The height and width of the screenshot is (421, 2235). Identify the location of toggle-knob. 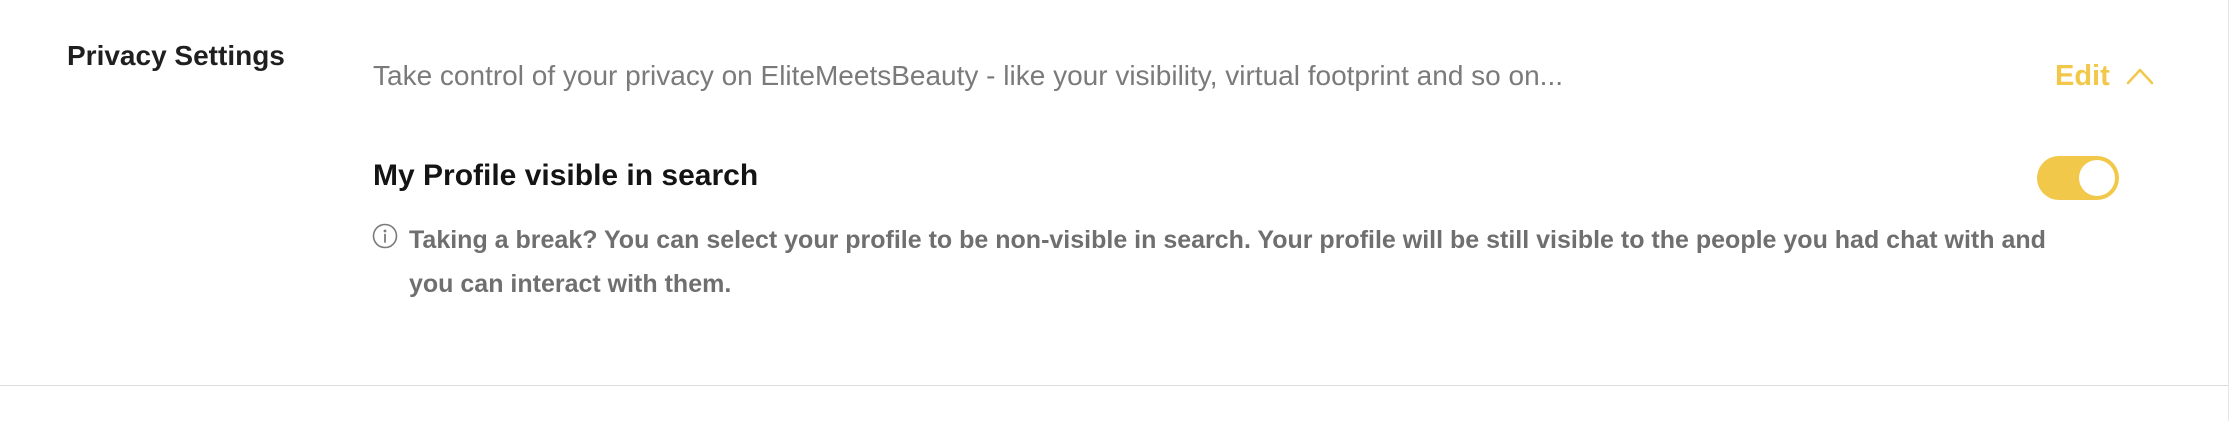
(2097, 178).